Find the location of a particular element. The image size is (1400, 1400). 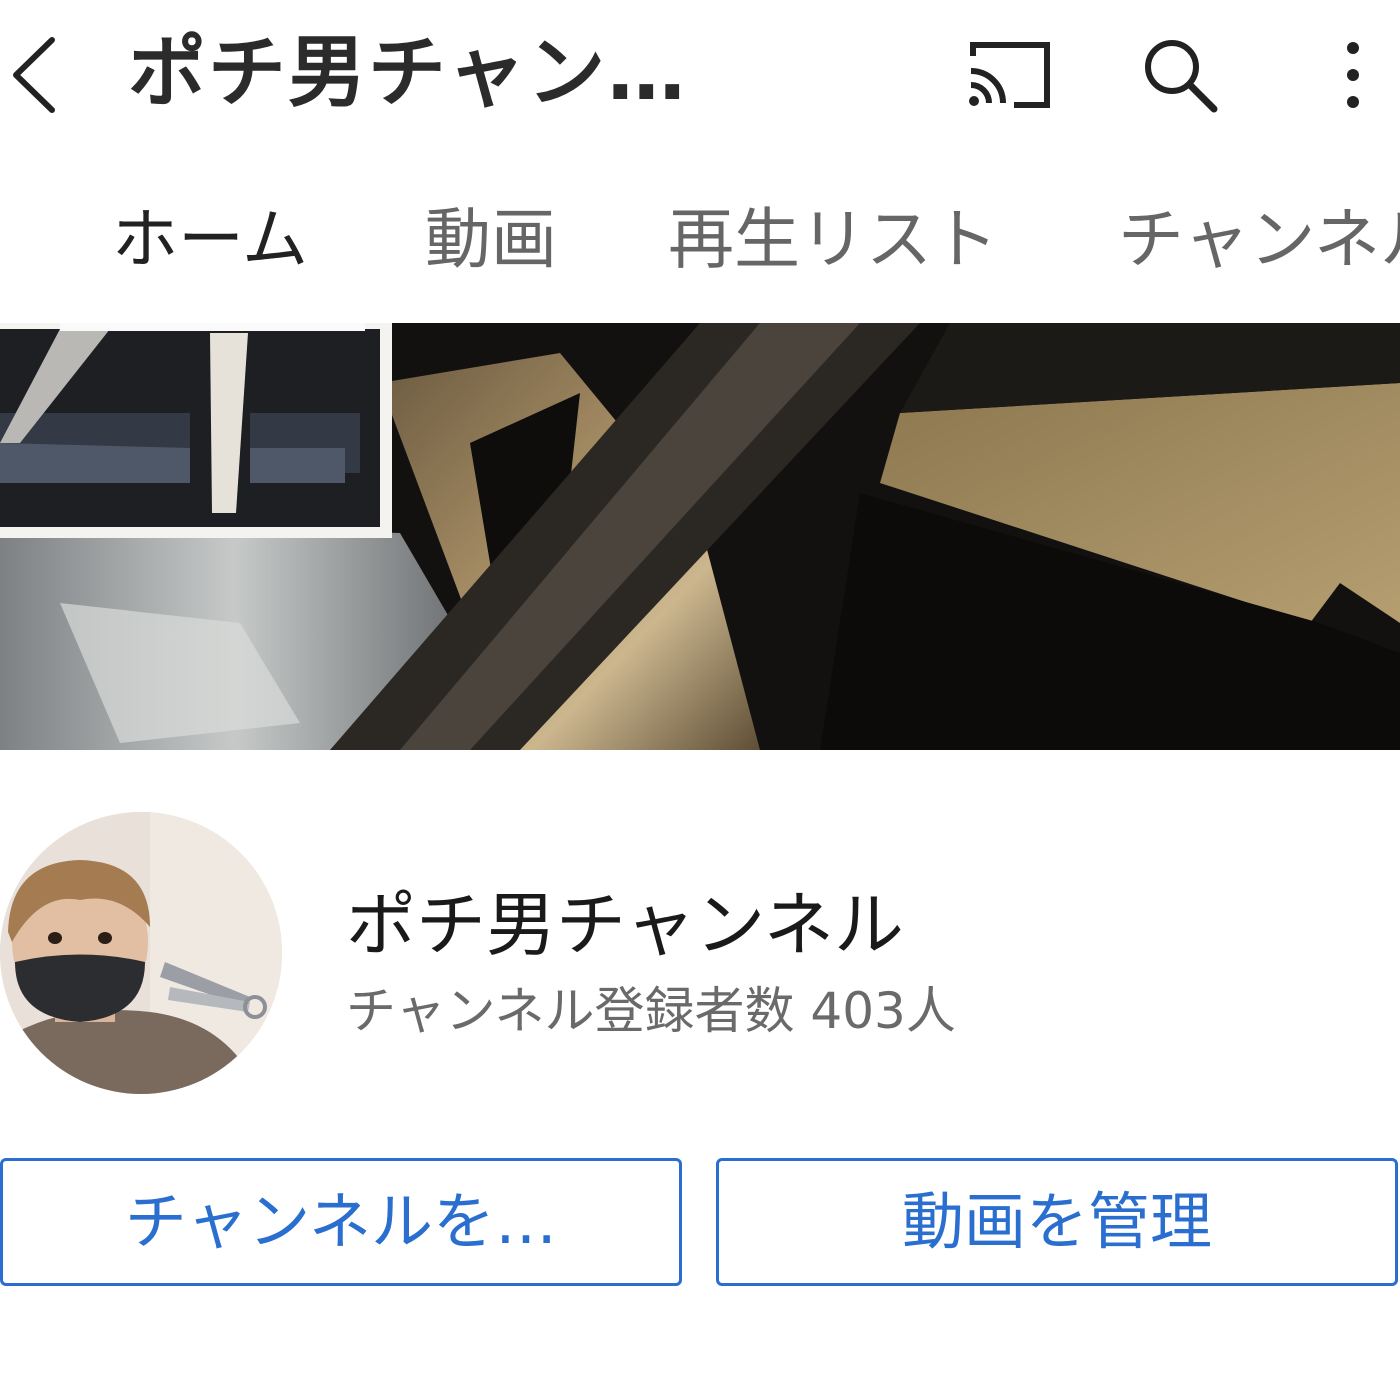

back-button is located at coordinates (35, 75).